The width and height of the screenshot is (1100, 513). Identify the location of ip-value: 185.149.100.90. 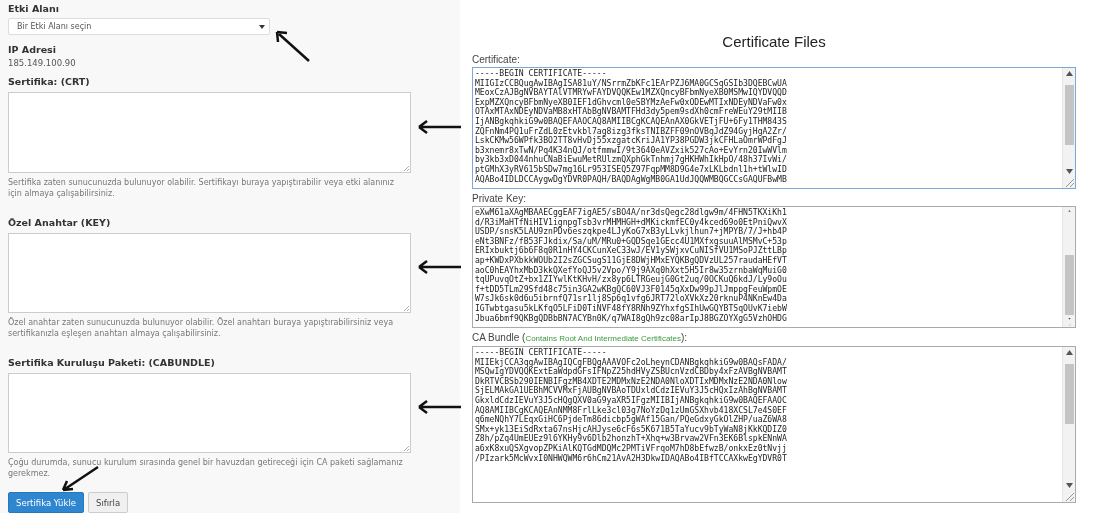
(42, 63).